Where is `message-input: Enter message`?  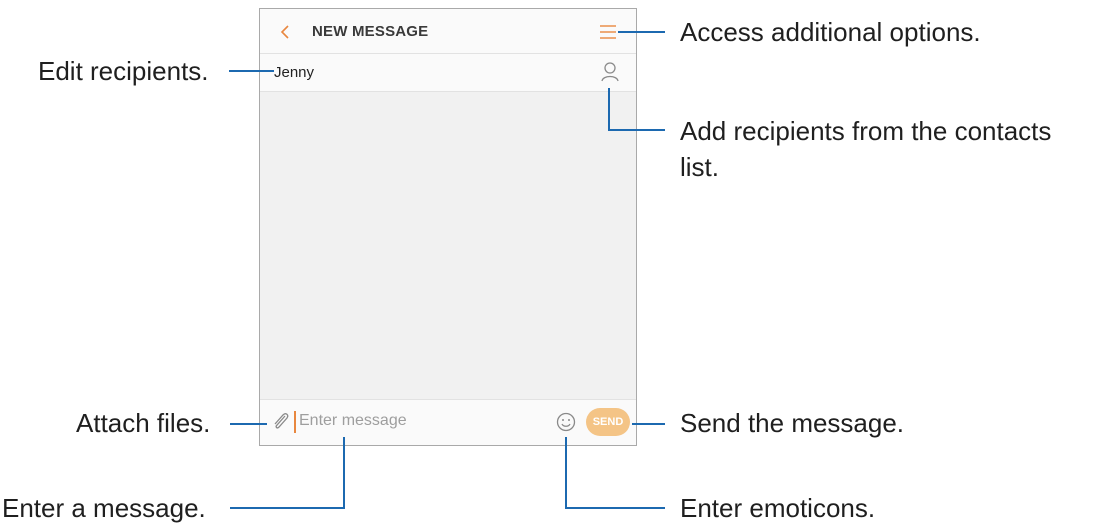
message-input: Enter message is located at coordinates (399, 421).